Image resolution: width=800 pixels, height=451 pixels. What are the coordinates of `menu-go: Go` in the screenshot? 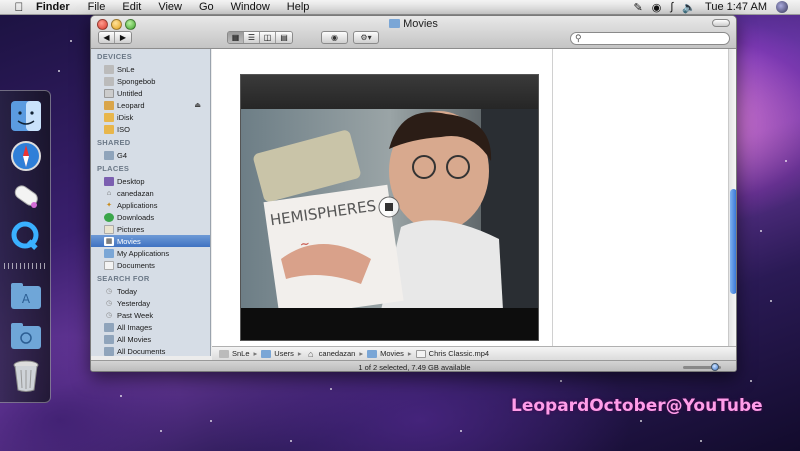 It's located at (206, 7).